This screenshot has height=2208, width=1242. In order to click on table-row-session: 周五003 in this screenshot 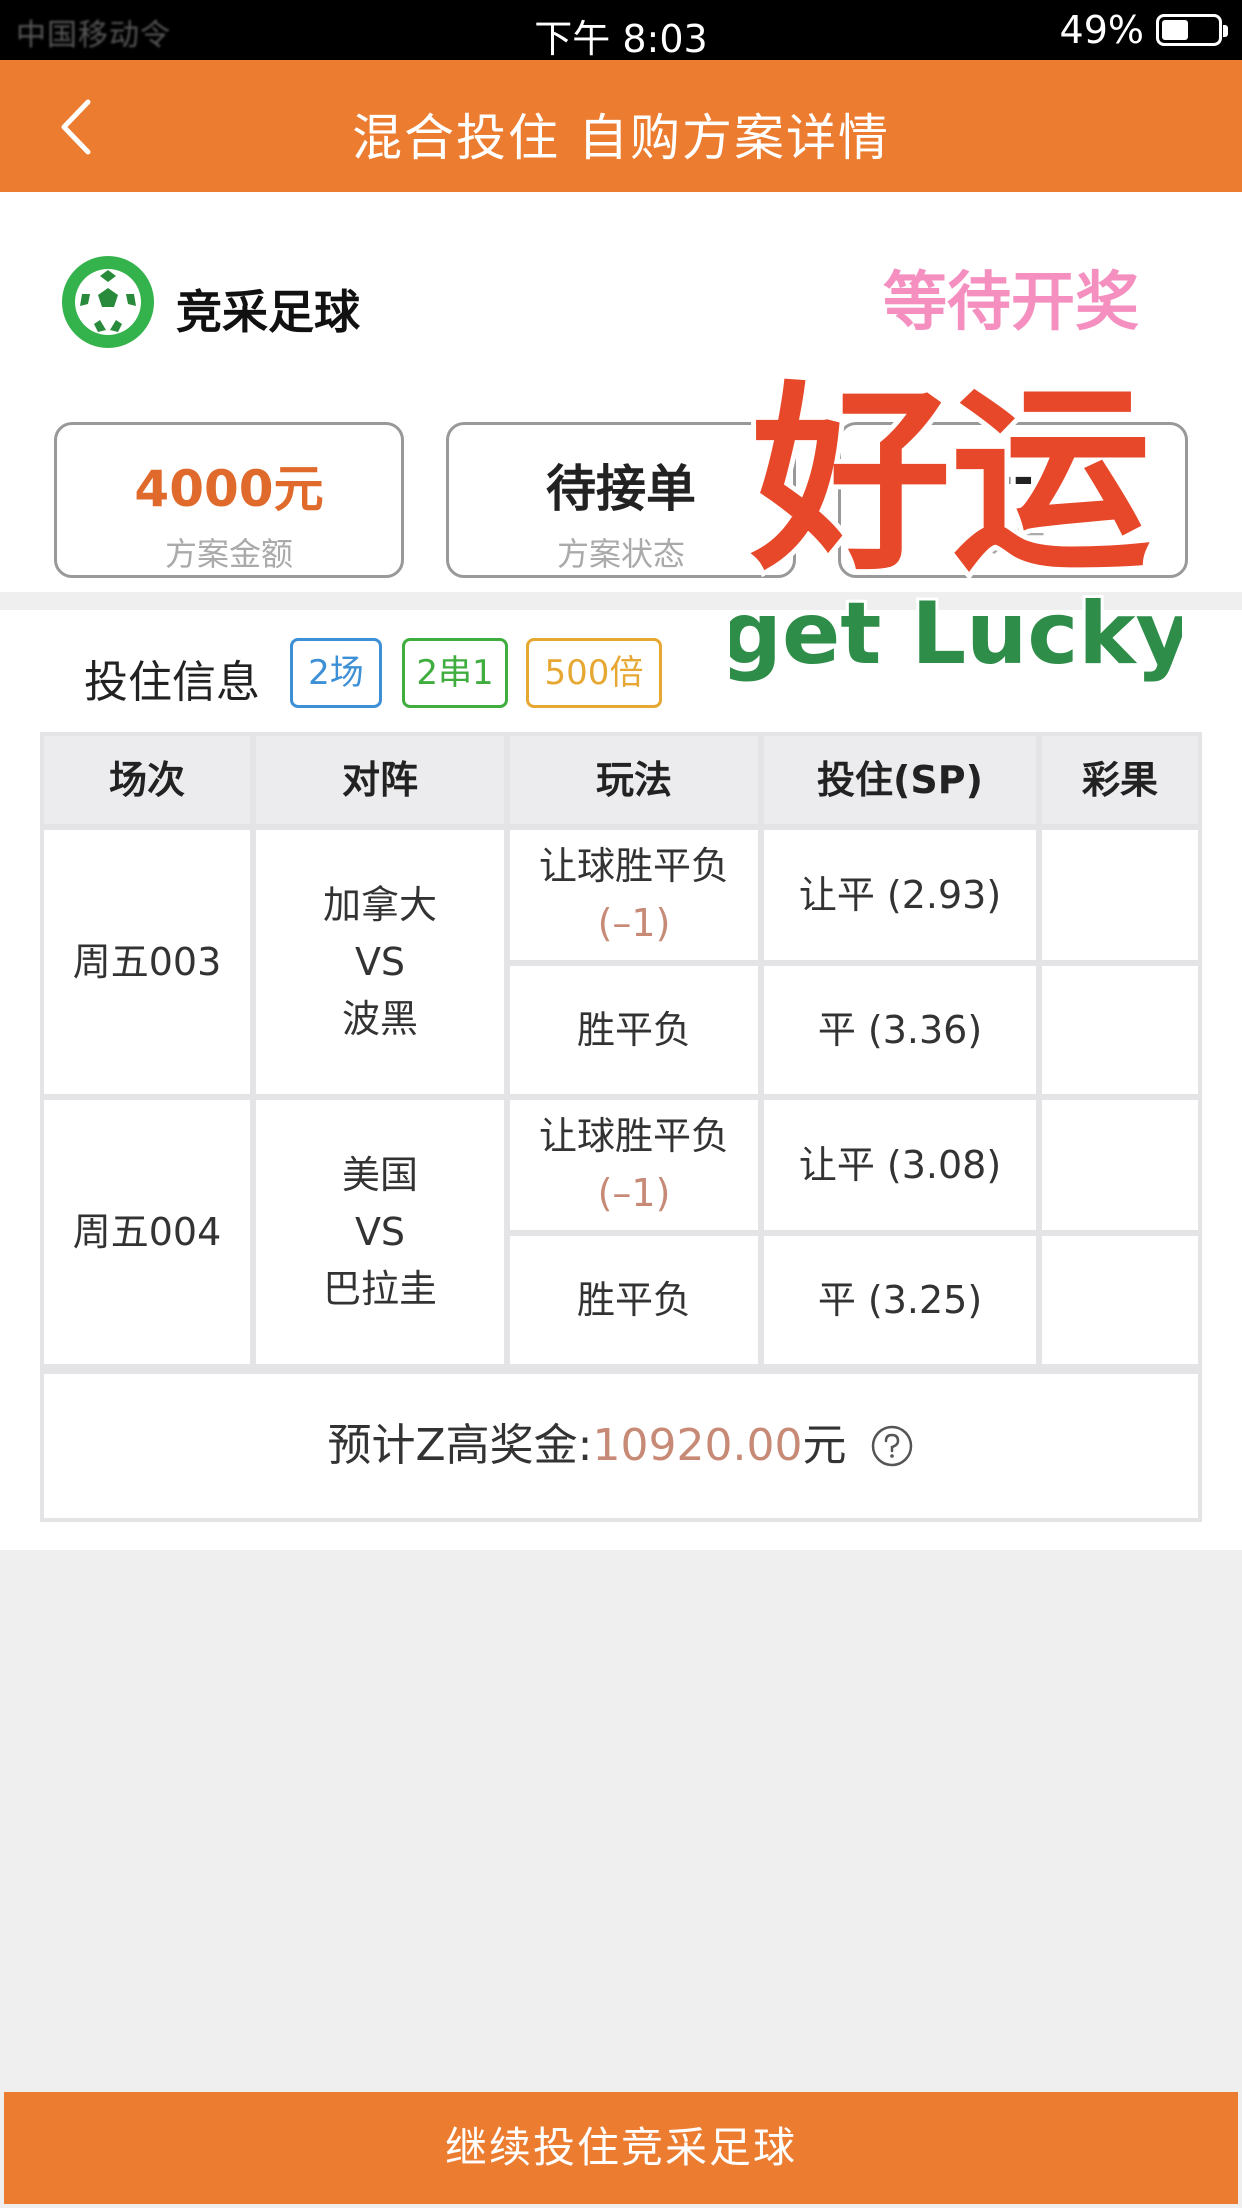, I will do `click(147, 962)`.